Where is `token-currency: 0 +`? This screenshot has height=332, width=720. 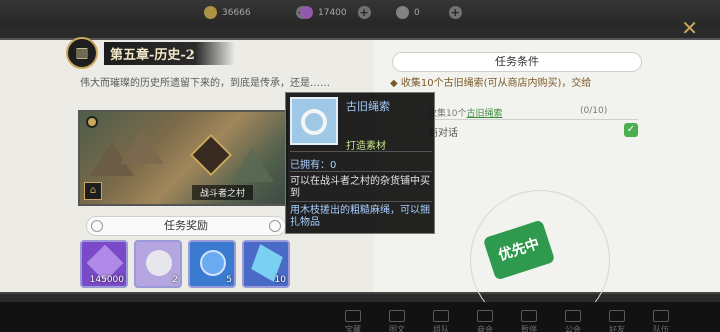 token-currency: 0 + is located at coordinates (429, 12).